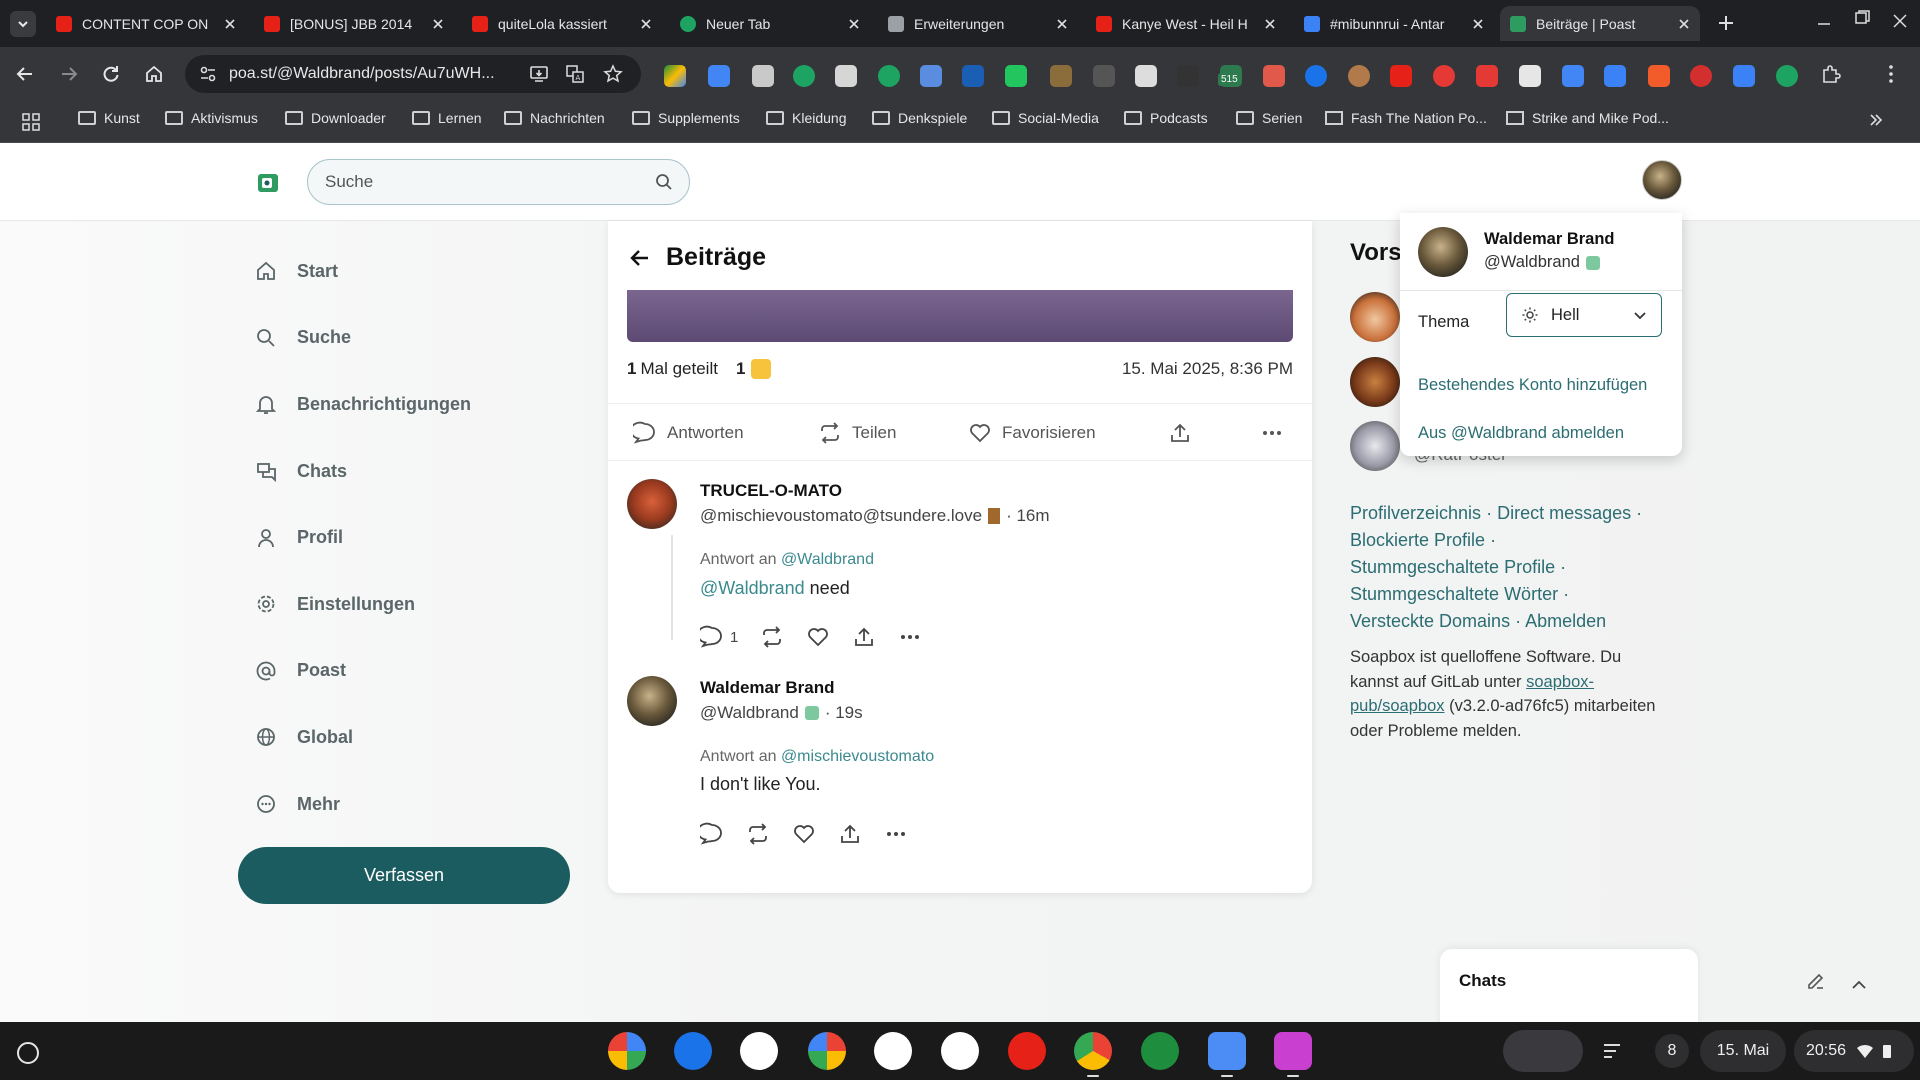 Image resolution: width=1920 pixels, height=1080 pixels. Describe the element at coordinates (1549, 239) in the screenshot. I see `account-name: Waldemar Brand` at that location.